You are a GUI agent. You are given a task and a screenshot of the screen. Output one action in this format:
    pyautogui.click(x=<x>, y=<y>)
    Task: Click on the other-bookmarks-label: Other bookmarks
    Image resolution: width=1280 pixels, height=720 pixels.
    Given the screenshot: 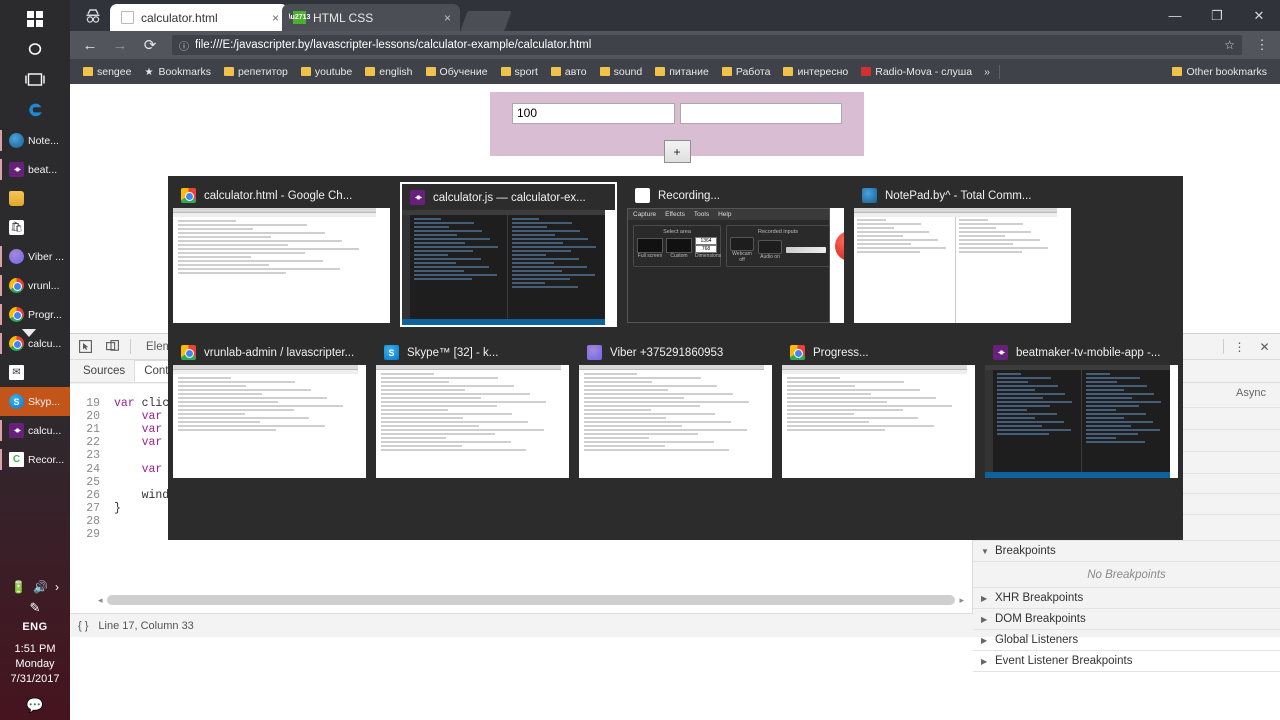 What is the action you would take?
    pyautogui.click(x=1226, y=71)
    